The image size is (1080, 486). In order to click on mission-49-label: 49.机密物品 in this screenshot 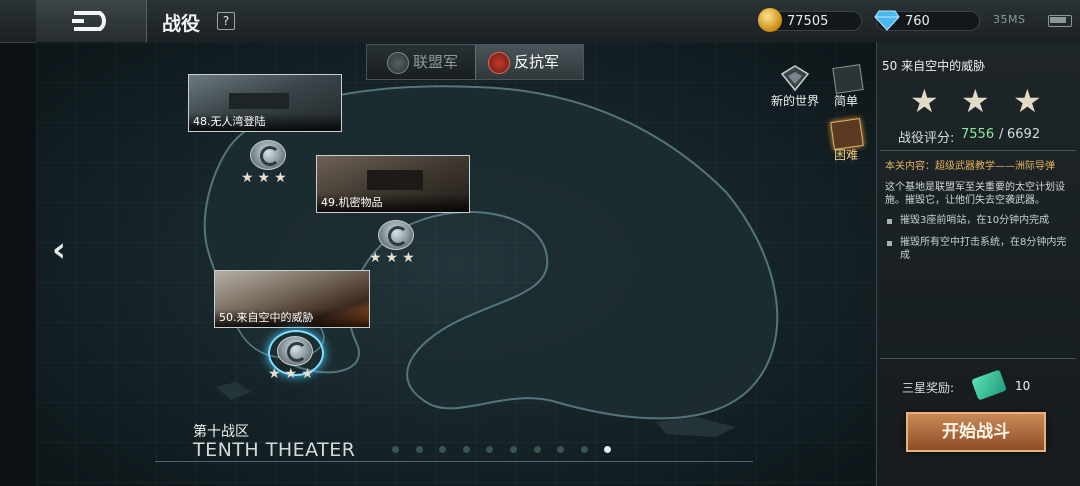, I will do `click(393, 203)`.